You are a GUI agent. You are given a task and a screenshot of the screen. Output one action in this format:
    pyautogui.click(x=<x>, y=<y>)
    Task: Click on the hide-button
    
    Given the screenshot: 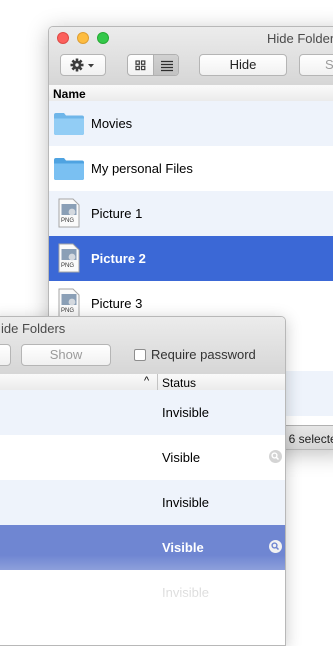 What is the action you would take?
    pyautogui.click(x=5, y=355)
    